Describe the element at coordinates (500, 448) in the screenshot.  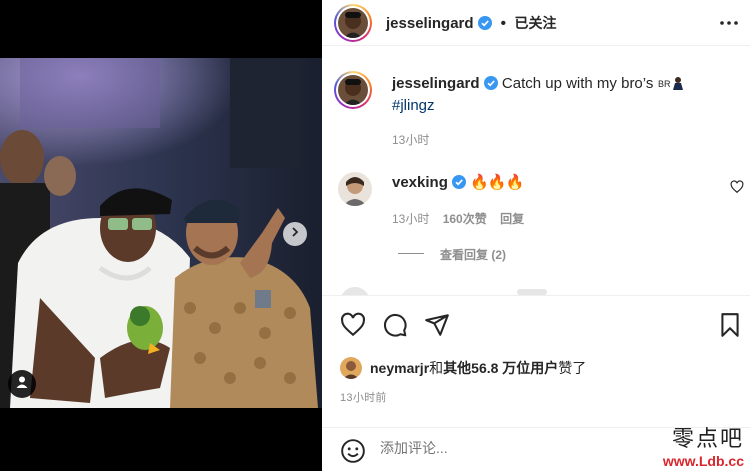
I see `comment-input` at that location.